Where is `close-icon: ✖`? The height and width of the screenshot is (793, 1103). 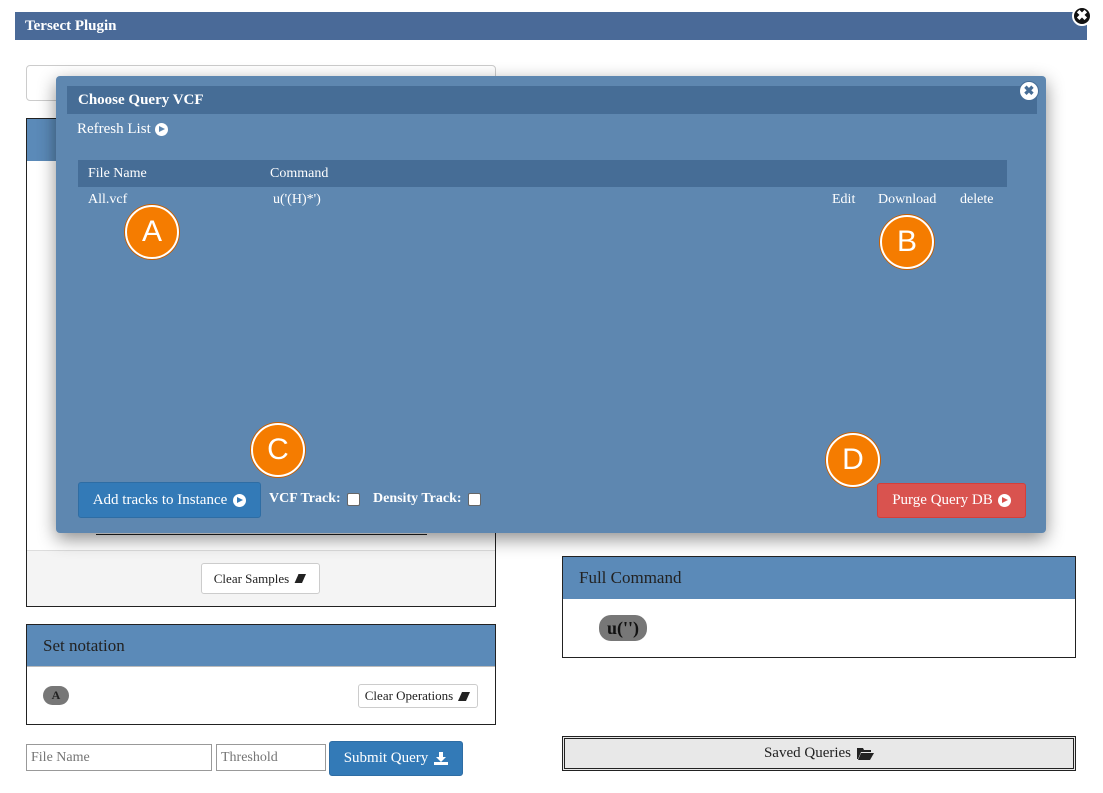 close-icon: ✖ is located at coordinates (1082, 16).